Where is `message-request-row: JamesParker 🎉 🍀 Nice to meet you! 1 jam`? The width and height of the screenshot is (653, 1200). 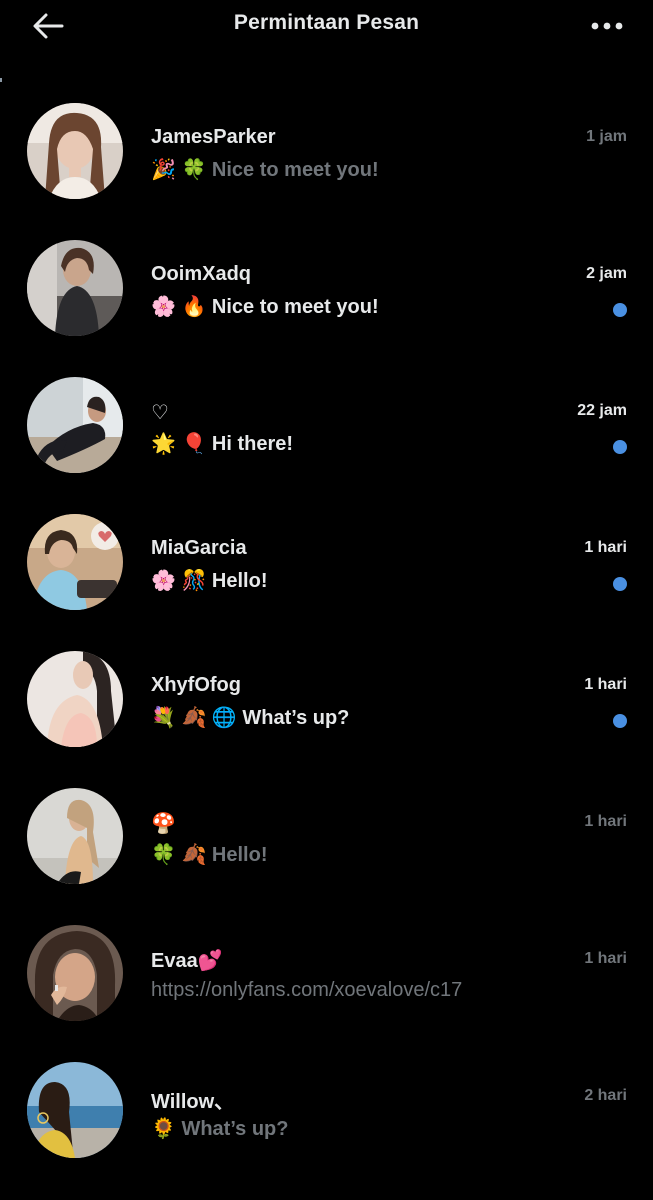 message-request-row: JamesParker 🎉 🍀 Nice to meet you! 1 jam is located at coordinates (326, 151).